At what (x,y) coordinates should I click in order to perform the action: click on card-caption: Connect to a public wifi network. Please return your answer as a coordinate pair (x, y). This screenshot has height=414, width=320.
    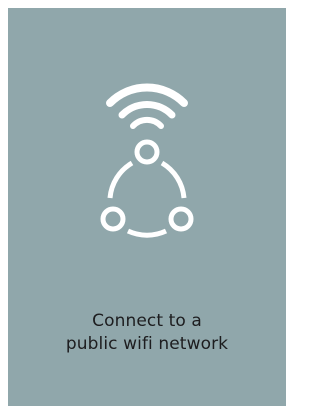
    Looking at the image, I should click on (147, 333).